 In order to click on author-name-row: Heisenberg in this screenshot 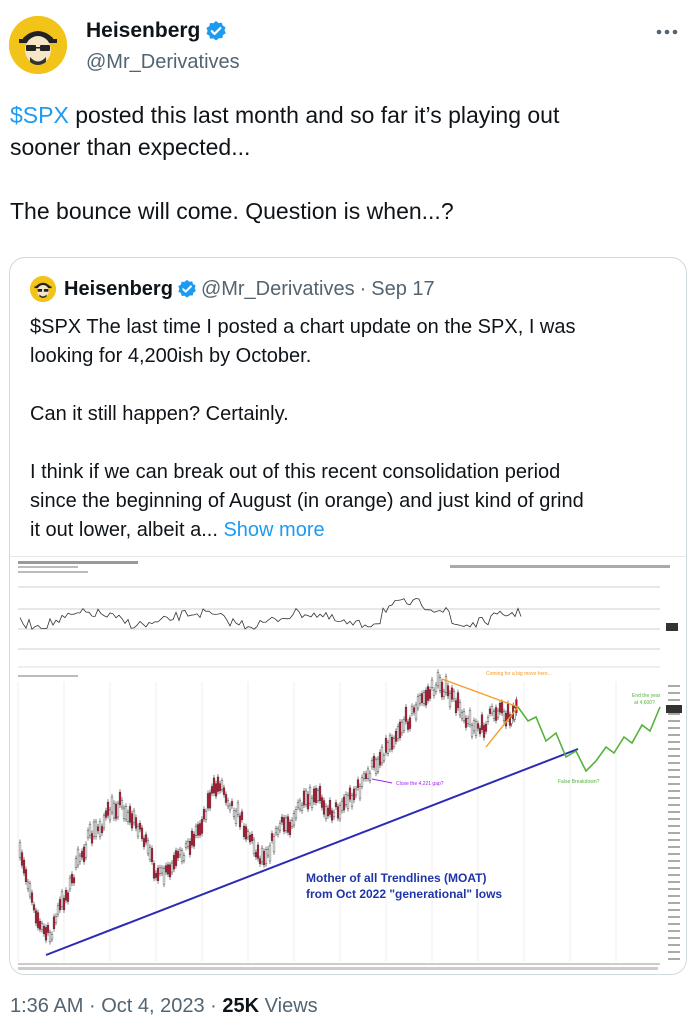, I will do `click(156, 31)`.